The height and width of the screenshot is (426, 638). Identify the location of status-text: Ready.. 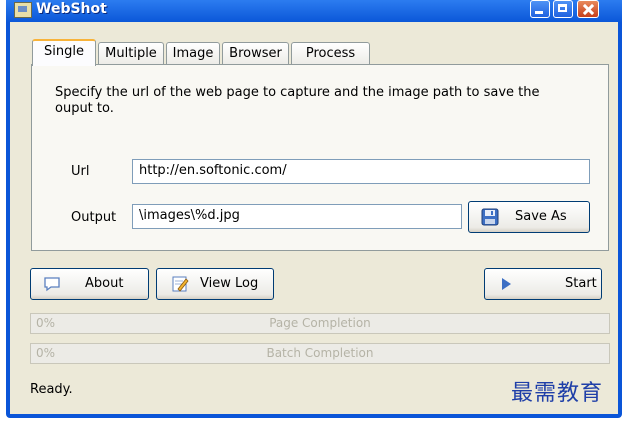
(51, 389).